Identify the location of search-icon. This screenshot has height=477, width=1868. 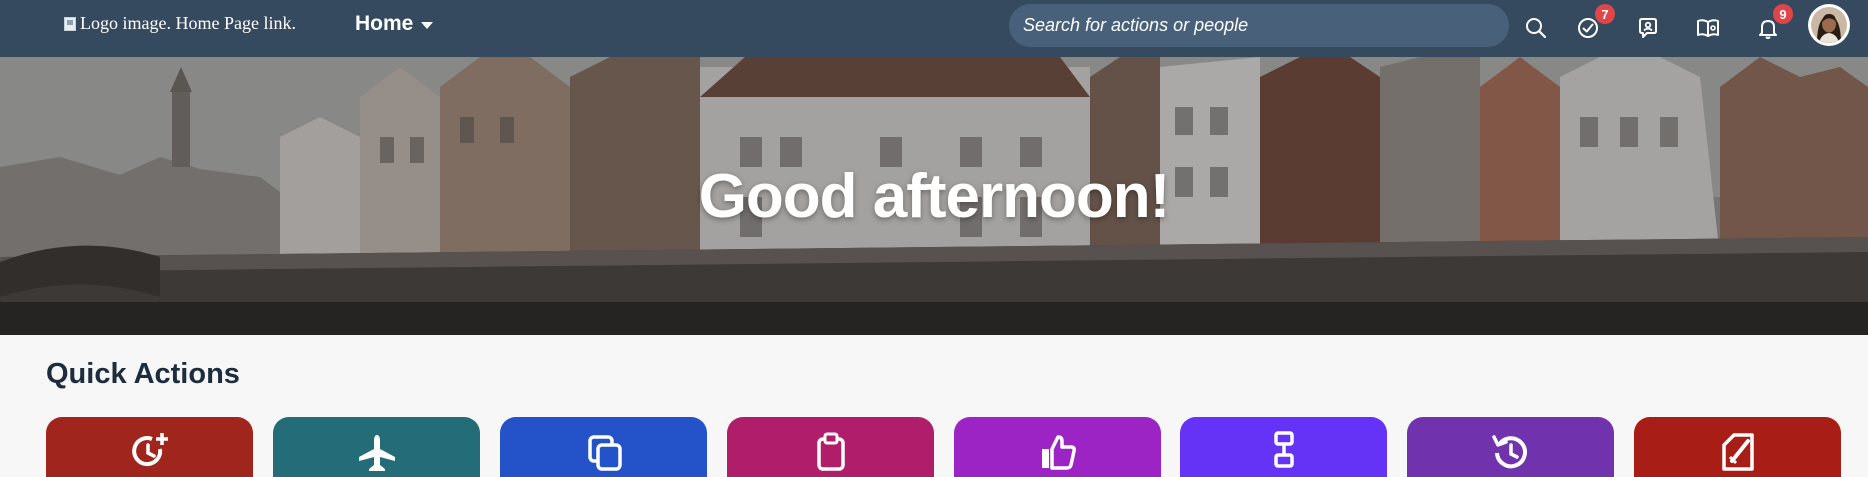
(1536, 28).